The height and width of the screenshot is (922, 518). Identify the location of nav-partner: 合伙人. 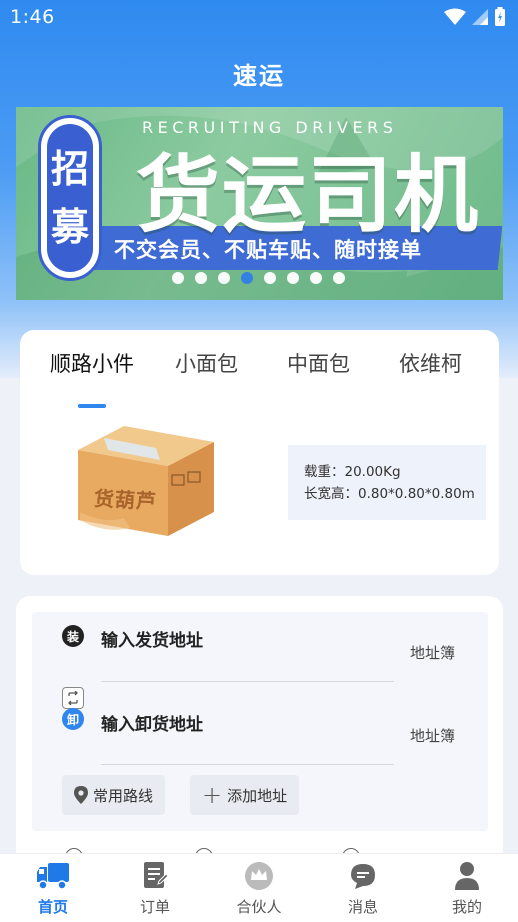
(259, 888).